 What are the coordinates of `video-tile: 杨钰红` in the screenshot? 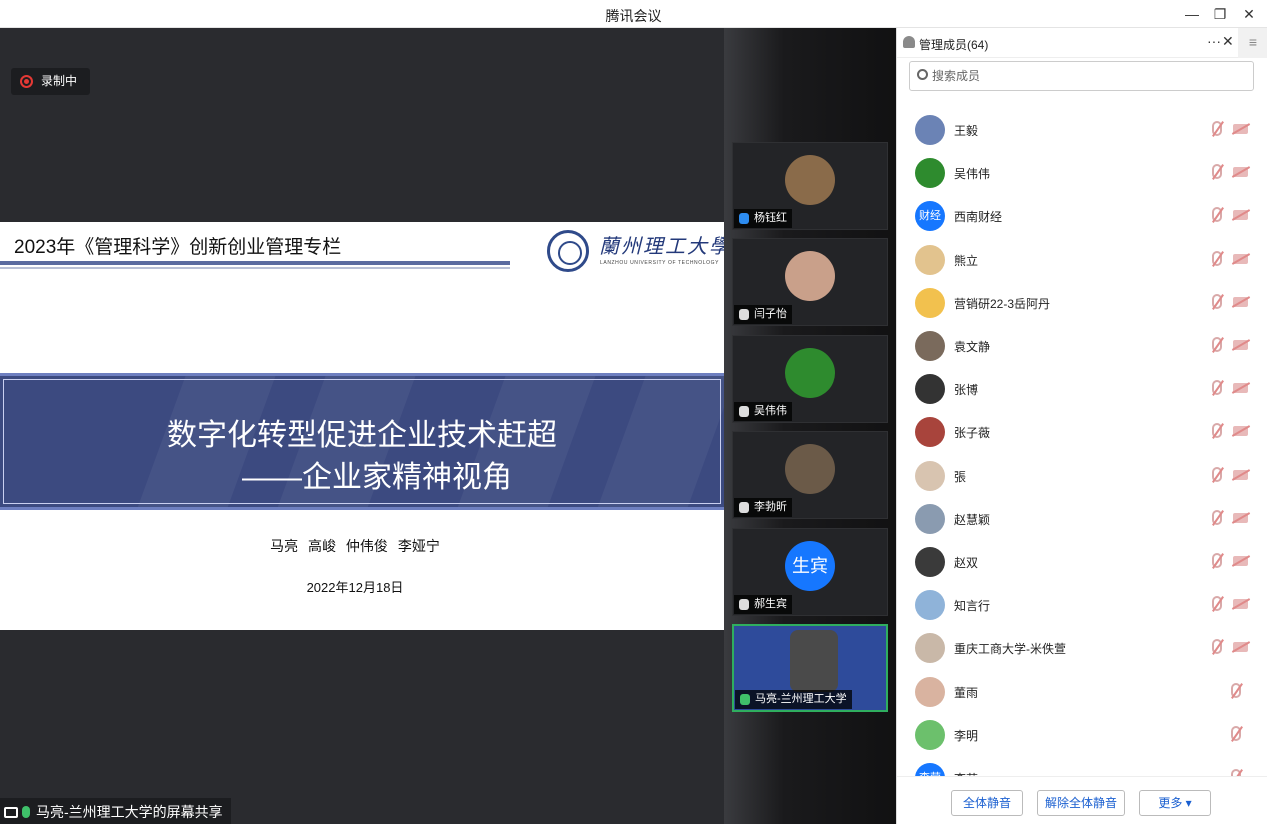 It's located at (810, 186).